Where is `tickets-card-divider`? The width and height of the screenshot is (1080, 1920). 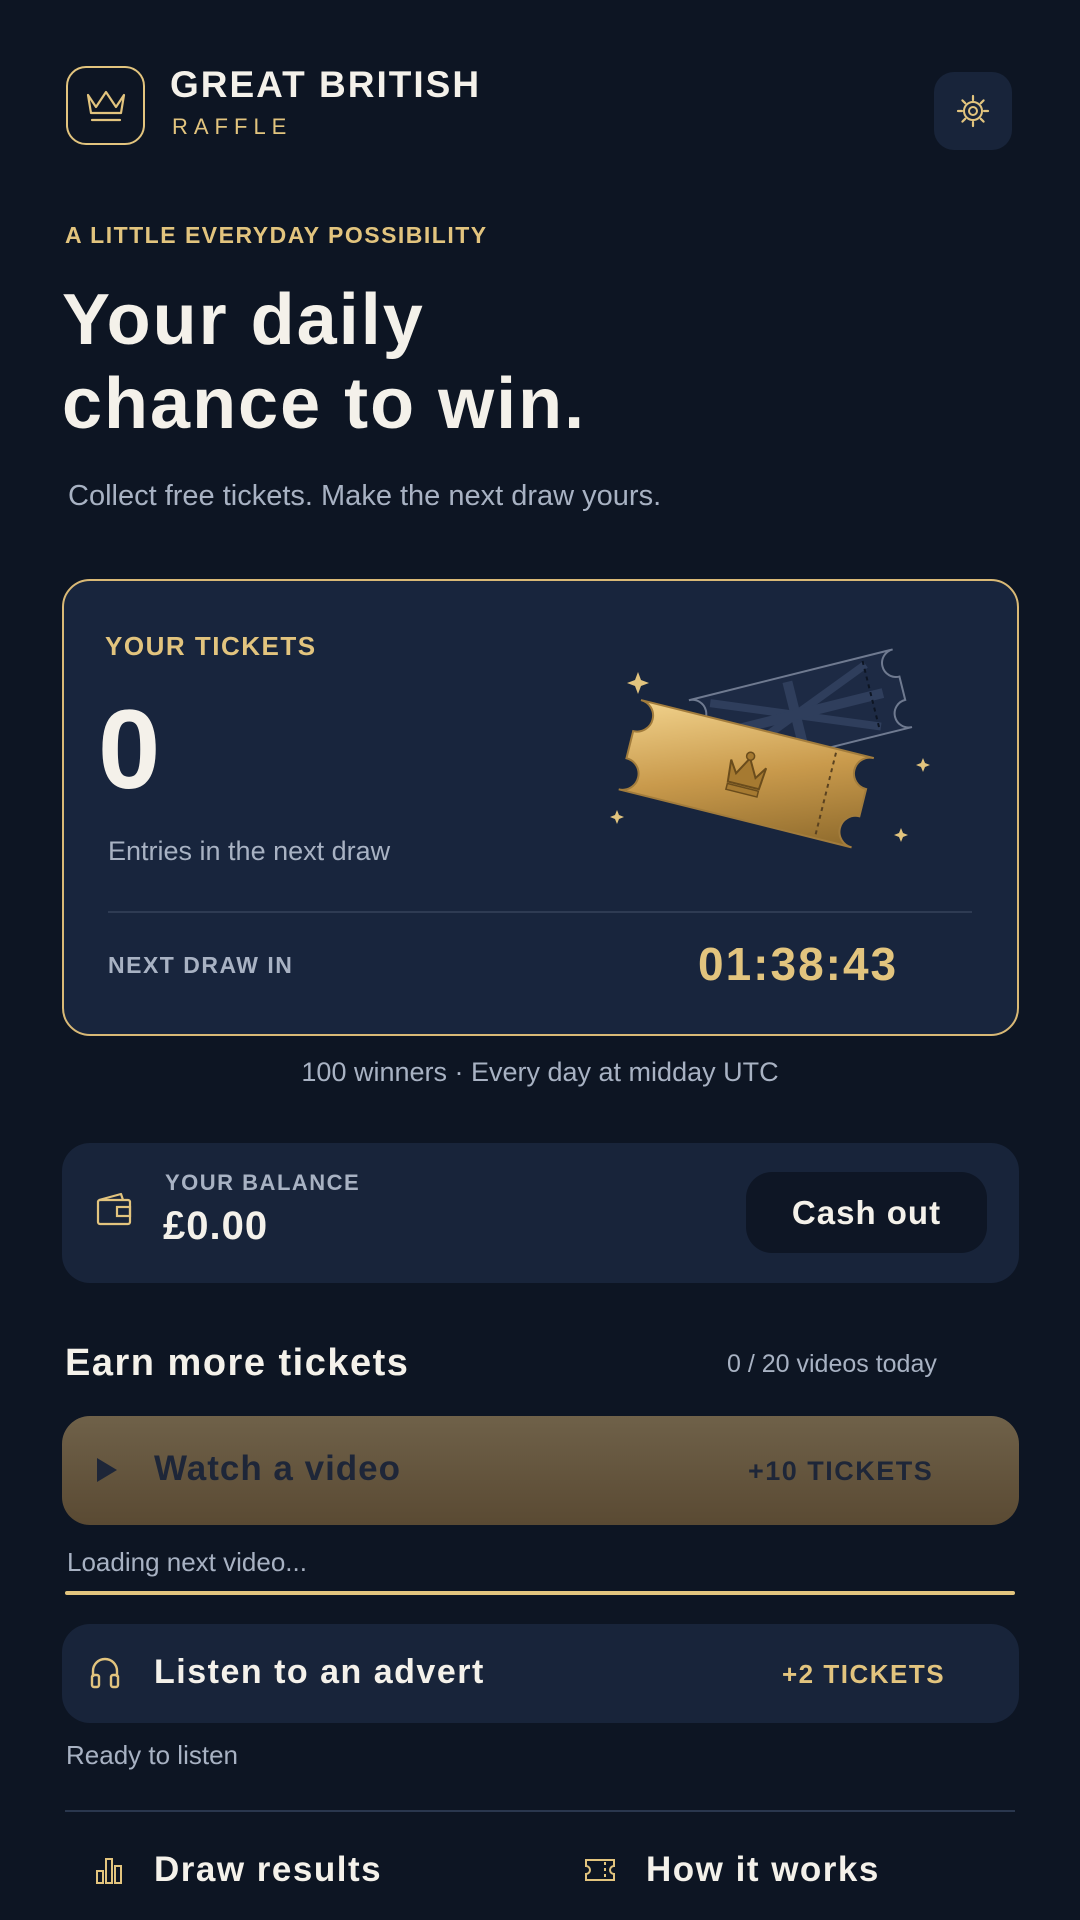
tickets-card-divider is located at coordinates (540, 912).